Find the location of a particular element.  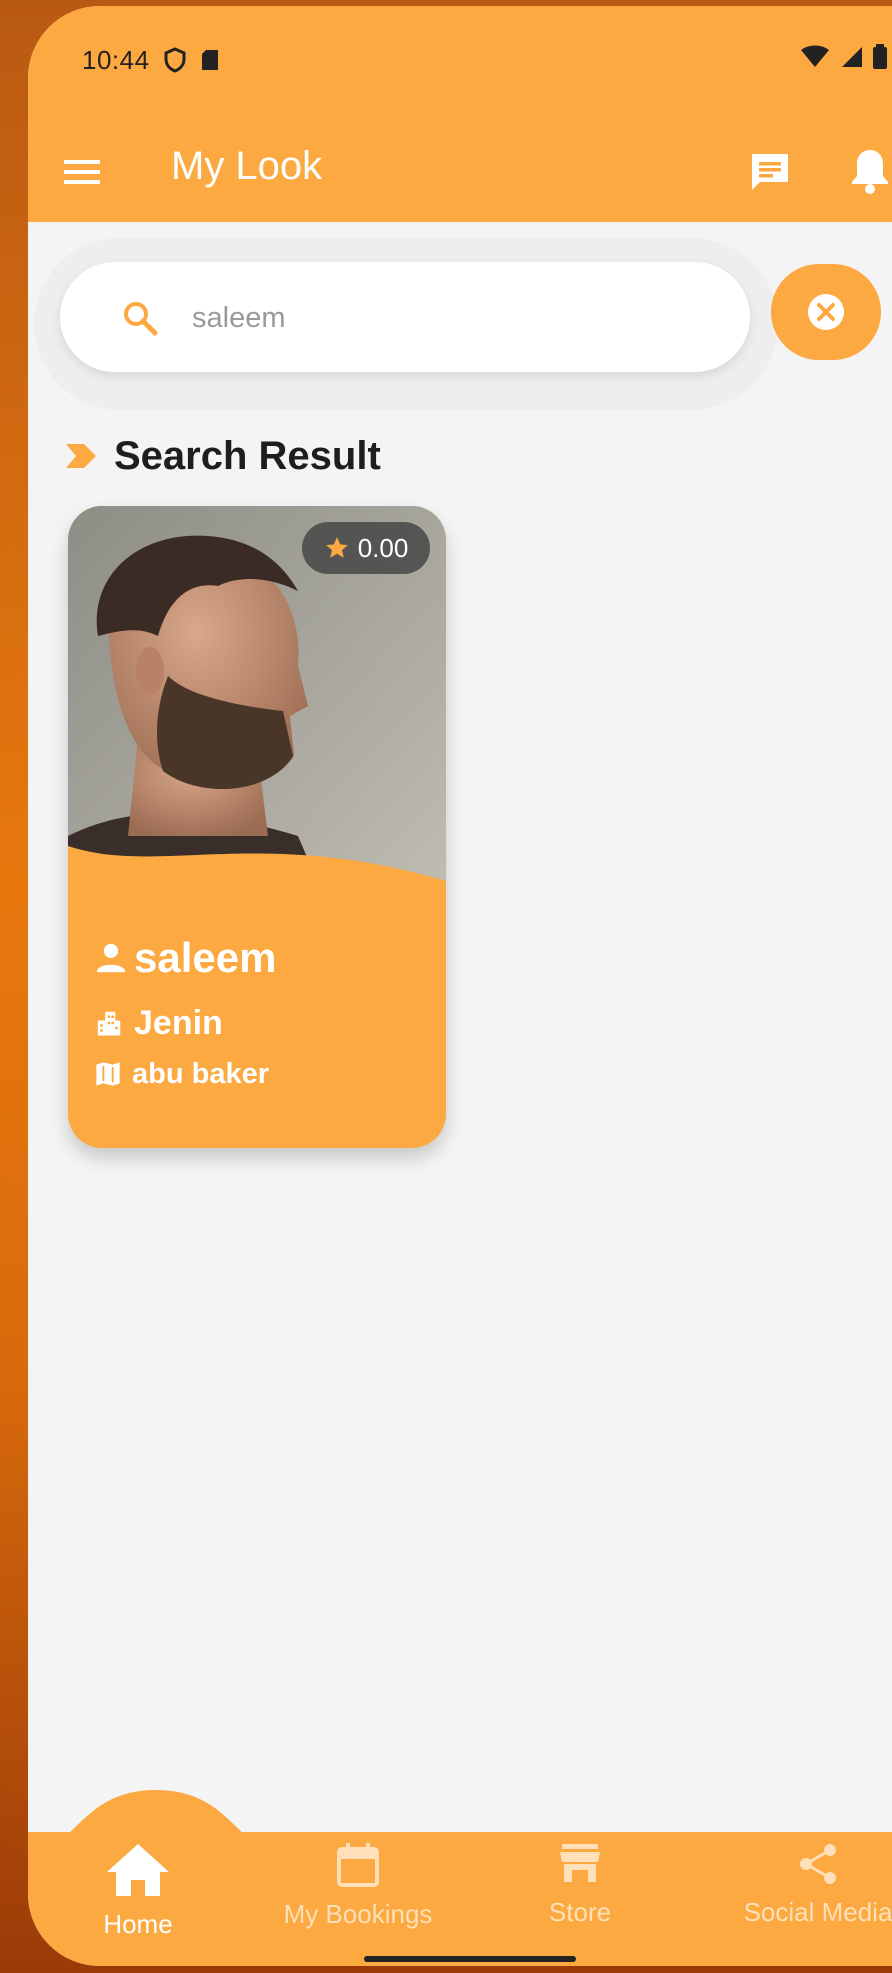

address-row: abu baker is located at coordinates (260, 1074).